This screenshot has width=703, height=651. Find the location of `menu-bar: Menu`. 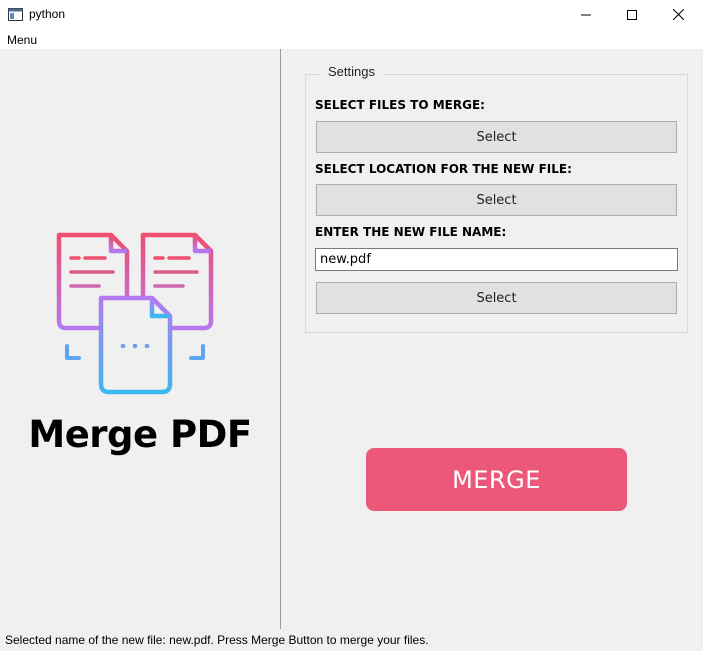

menu-bar: Menu is located at coordinates (351, 39).